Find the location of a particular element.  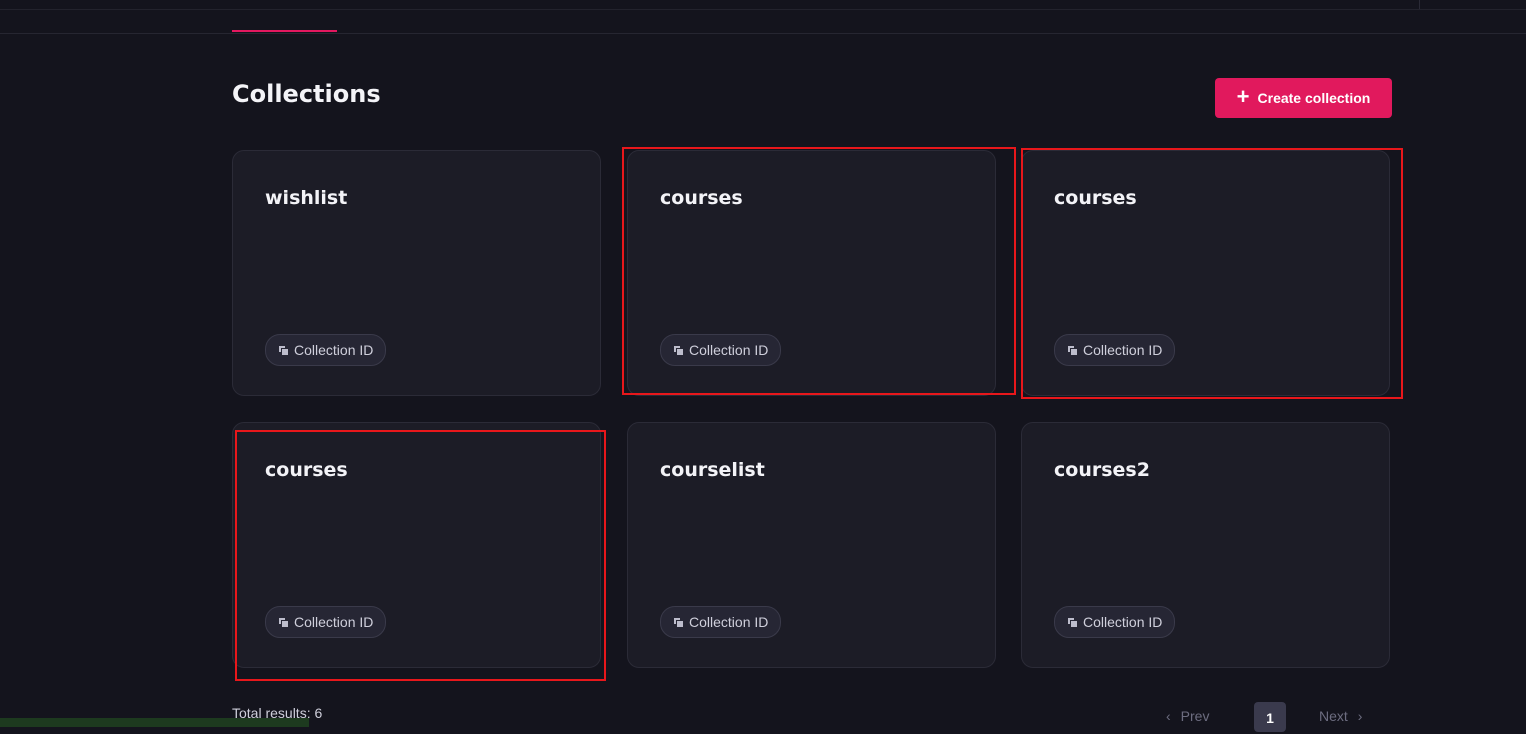

chevron-right-icon: › is located at coordinates (1360, 716).